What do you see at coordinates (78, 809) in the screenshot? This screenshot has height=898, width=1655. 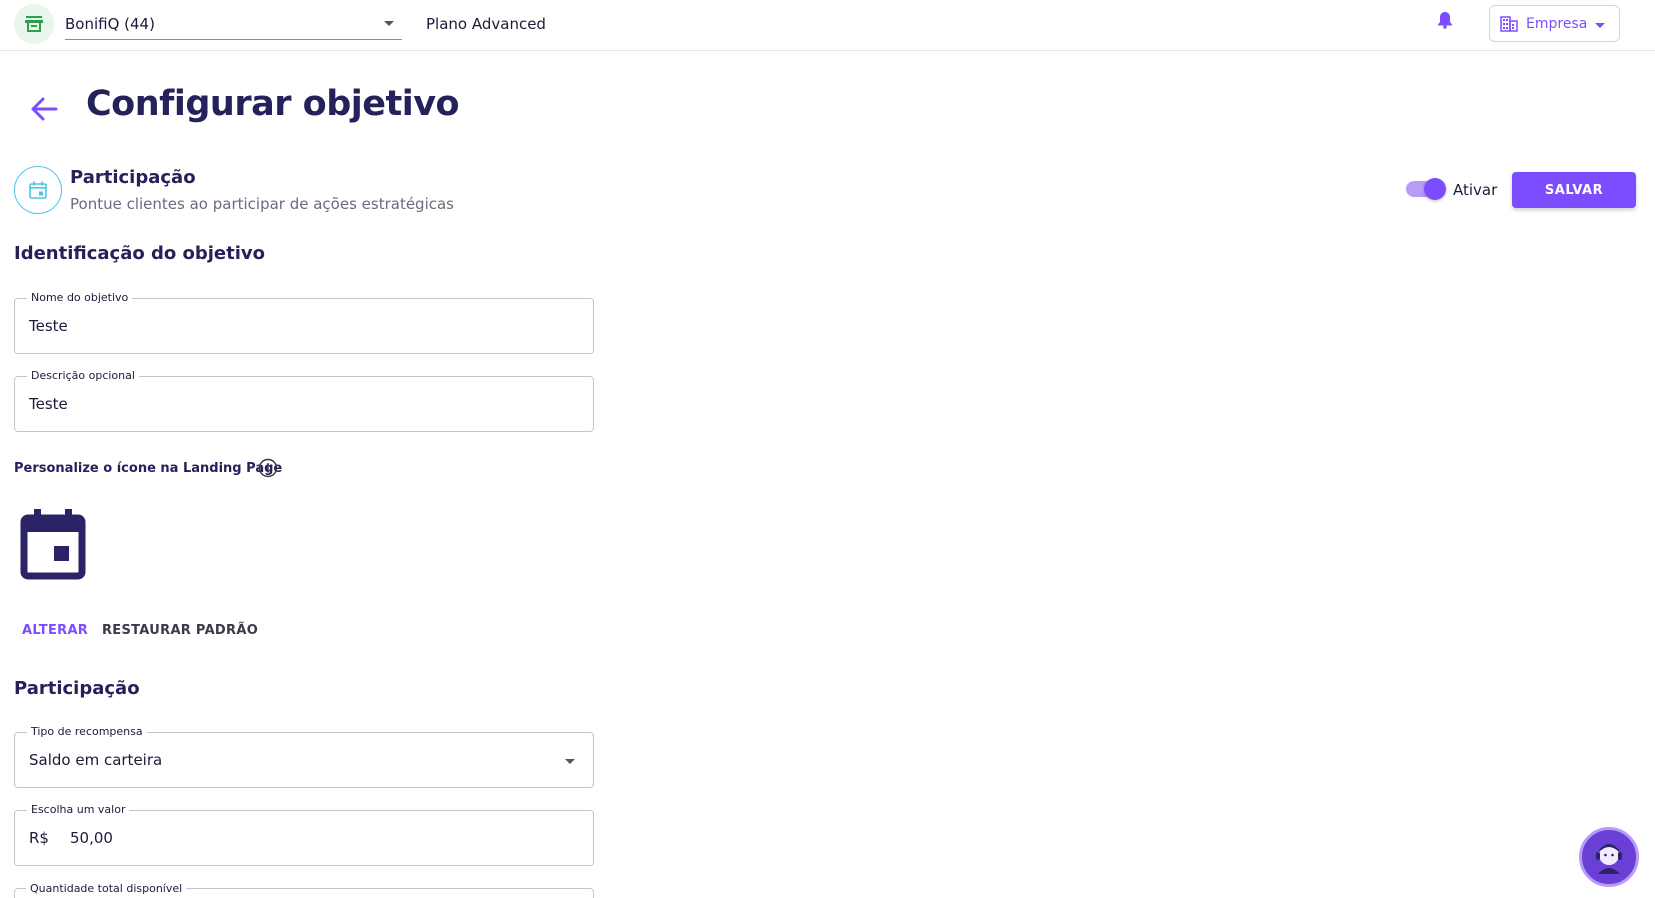 I see `value-label: Escolha um valor` at bounding box center [78, 809].